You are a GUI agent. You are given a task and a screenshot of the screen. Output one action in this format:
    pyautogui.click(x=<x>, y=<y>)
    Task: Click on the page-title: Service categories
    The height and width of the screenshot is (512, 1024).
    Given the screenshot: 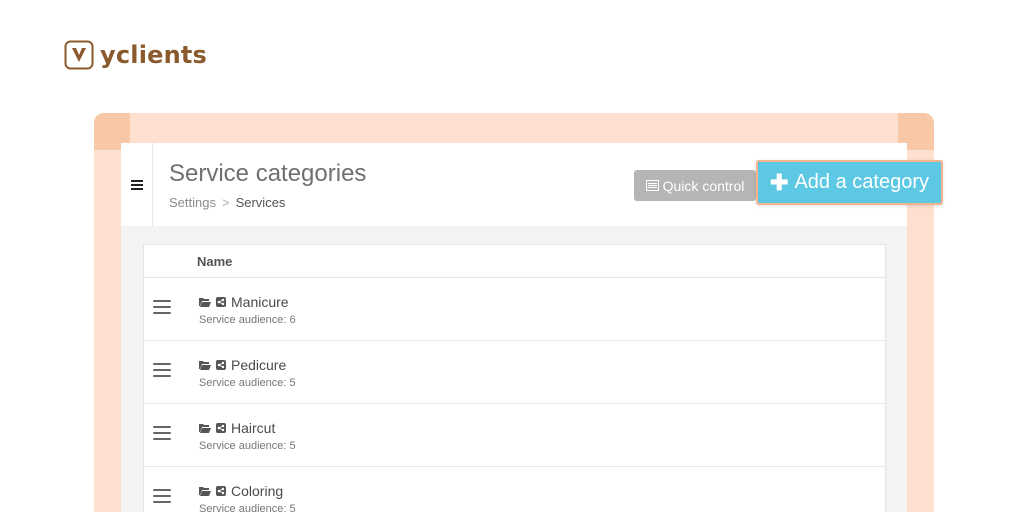 What is the action you would take?
    pyautogui.click(x=268, y=173)
    